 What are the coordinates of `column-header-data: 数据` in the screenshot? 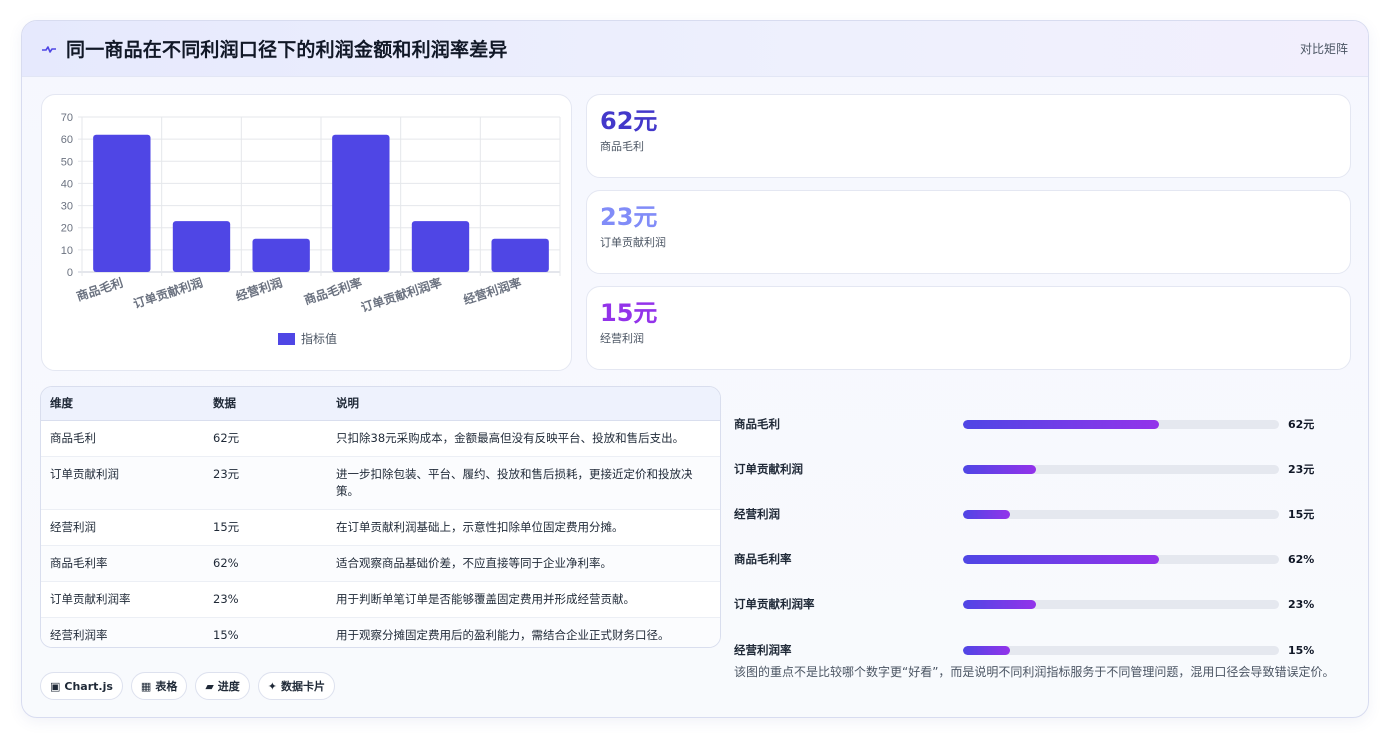 It's located at (265, 404).